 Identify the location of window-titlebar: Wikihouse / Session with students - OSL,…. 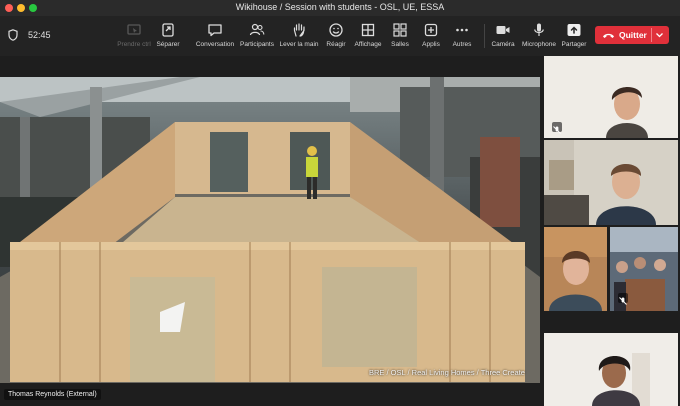
(340, 8).